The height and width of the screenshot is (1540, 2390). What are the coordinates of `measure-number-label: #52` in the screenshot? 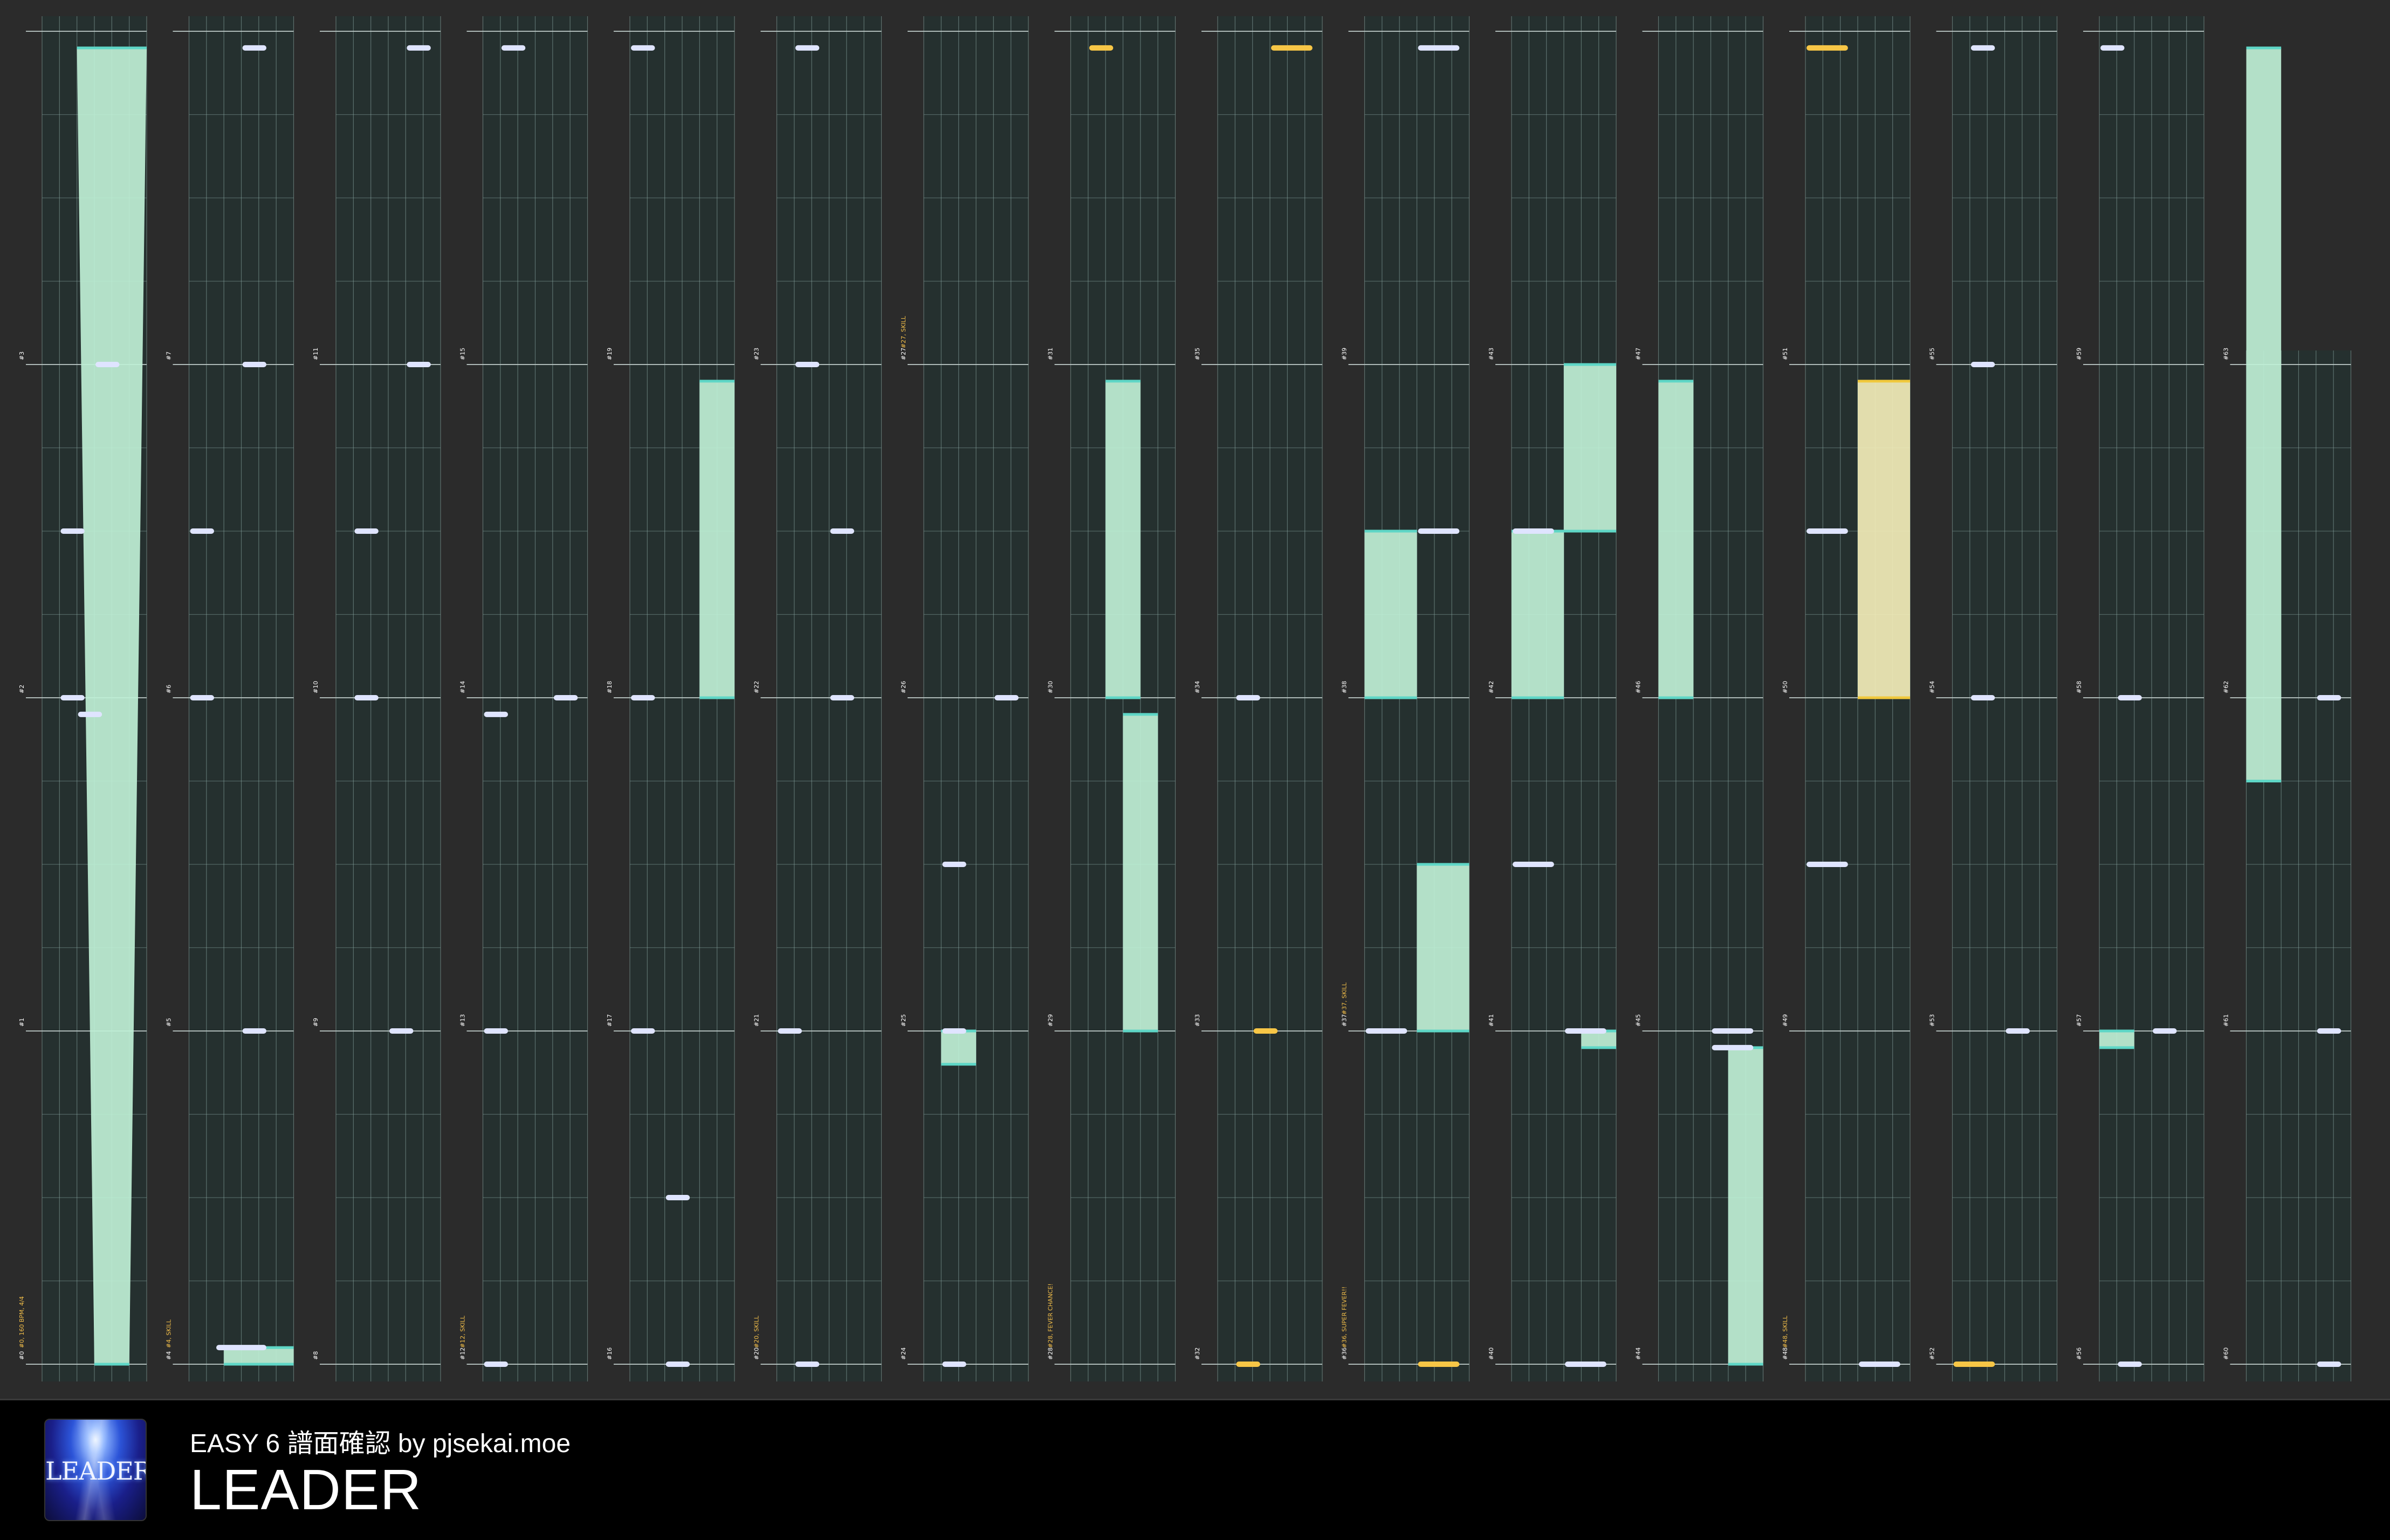 It's located at (1932, 1354).